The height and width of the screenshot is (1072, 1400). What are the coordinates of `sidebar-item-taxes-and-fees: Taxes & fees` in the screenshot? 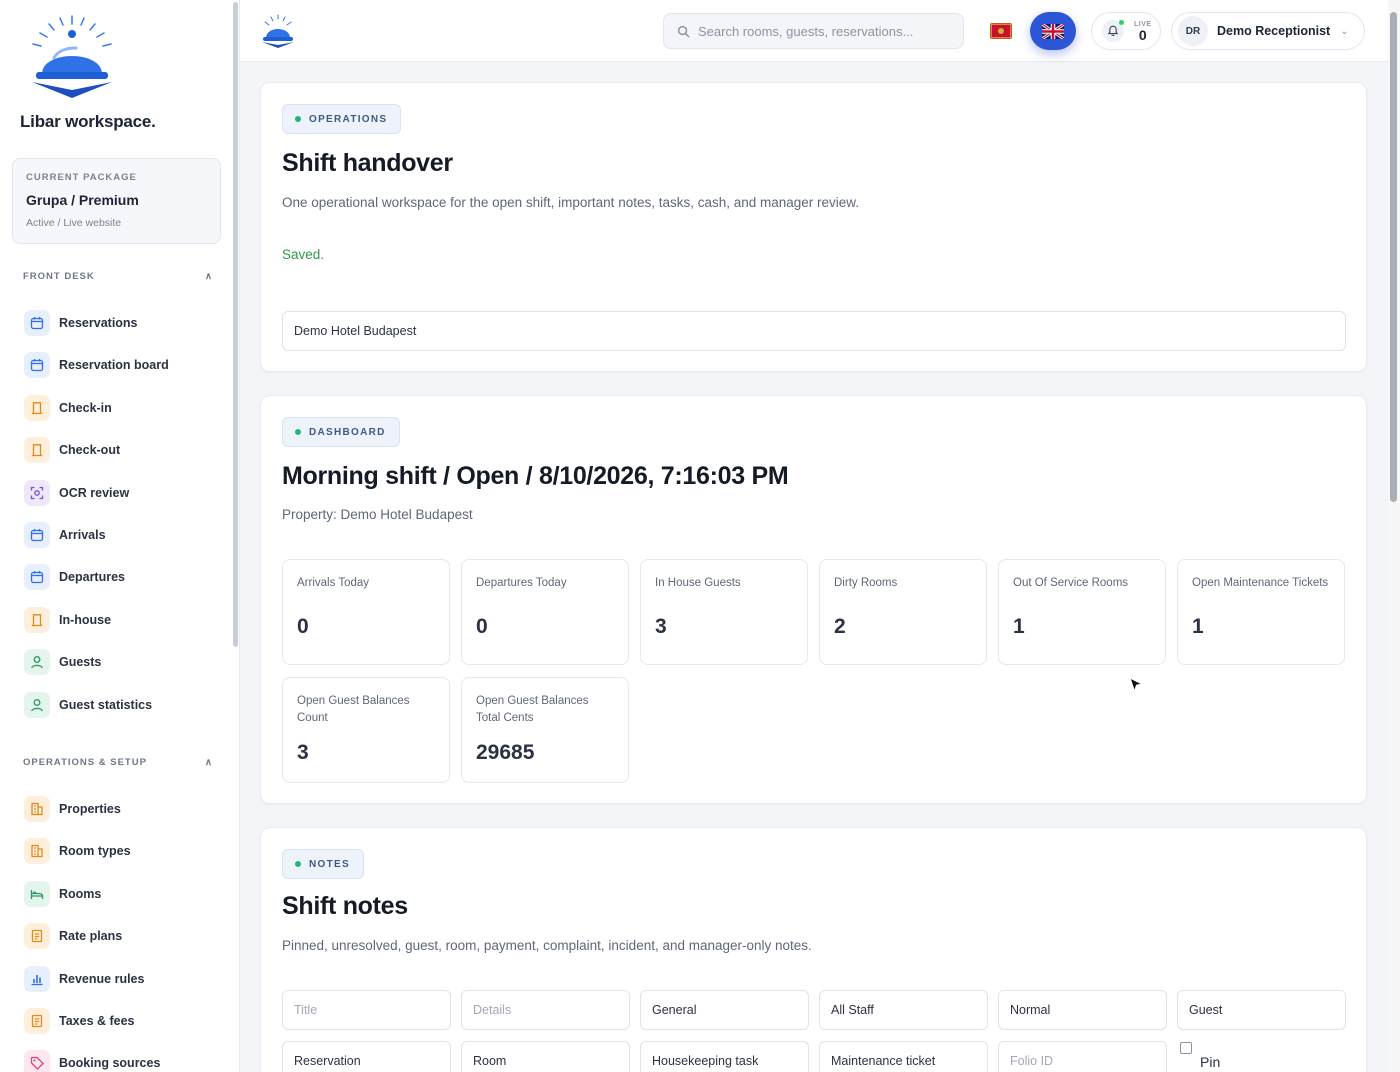 It's located at (79, 1021).